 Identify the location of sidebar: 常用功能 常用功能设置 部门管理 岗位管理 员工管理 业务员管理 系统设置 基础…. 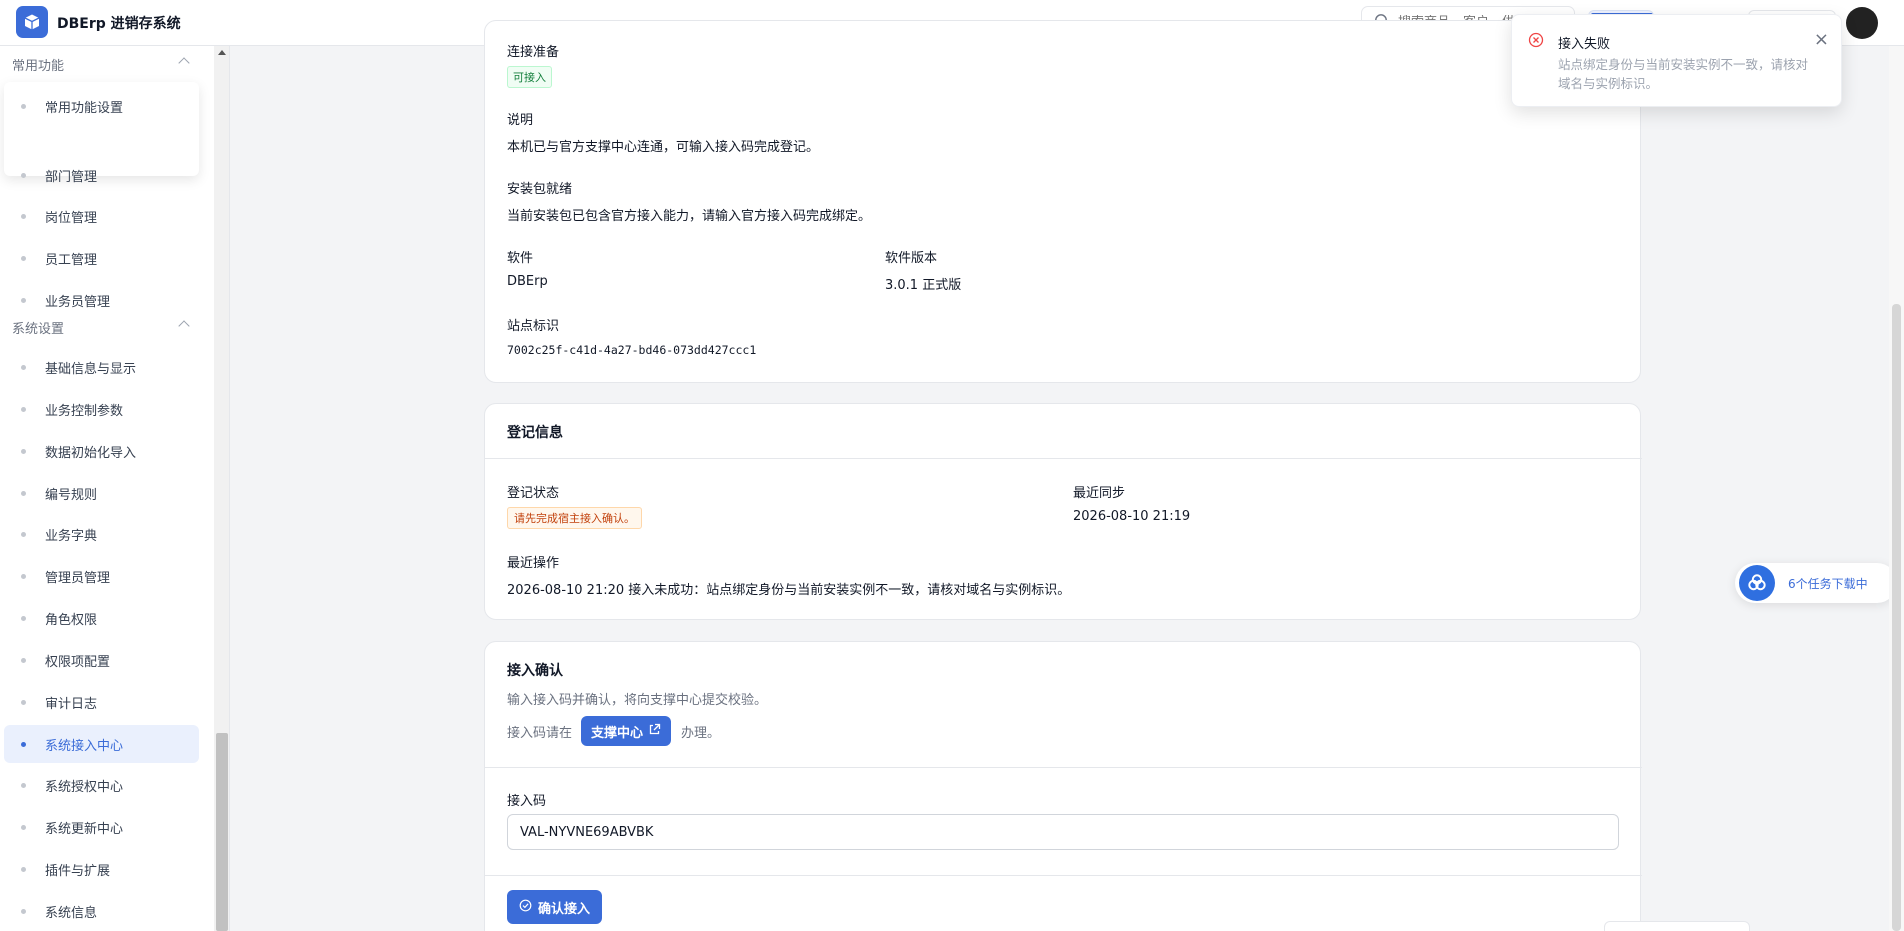
(107, 488).